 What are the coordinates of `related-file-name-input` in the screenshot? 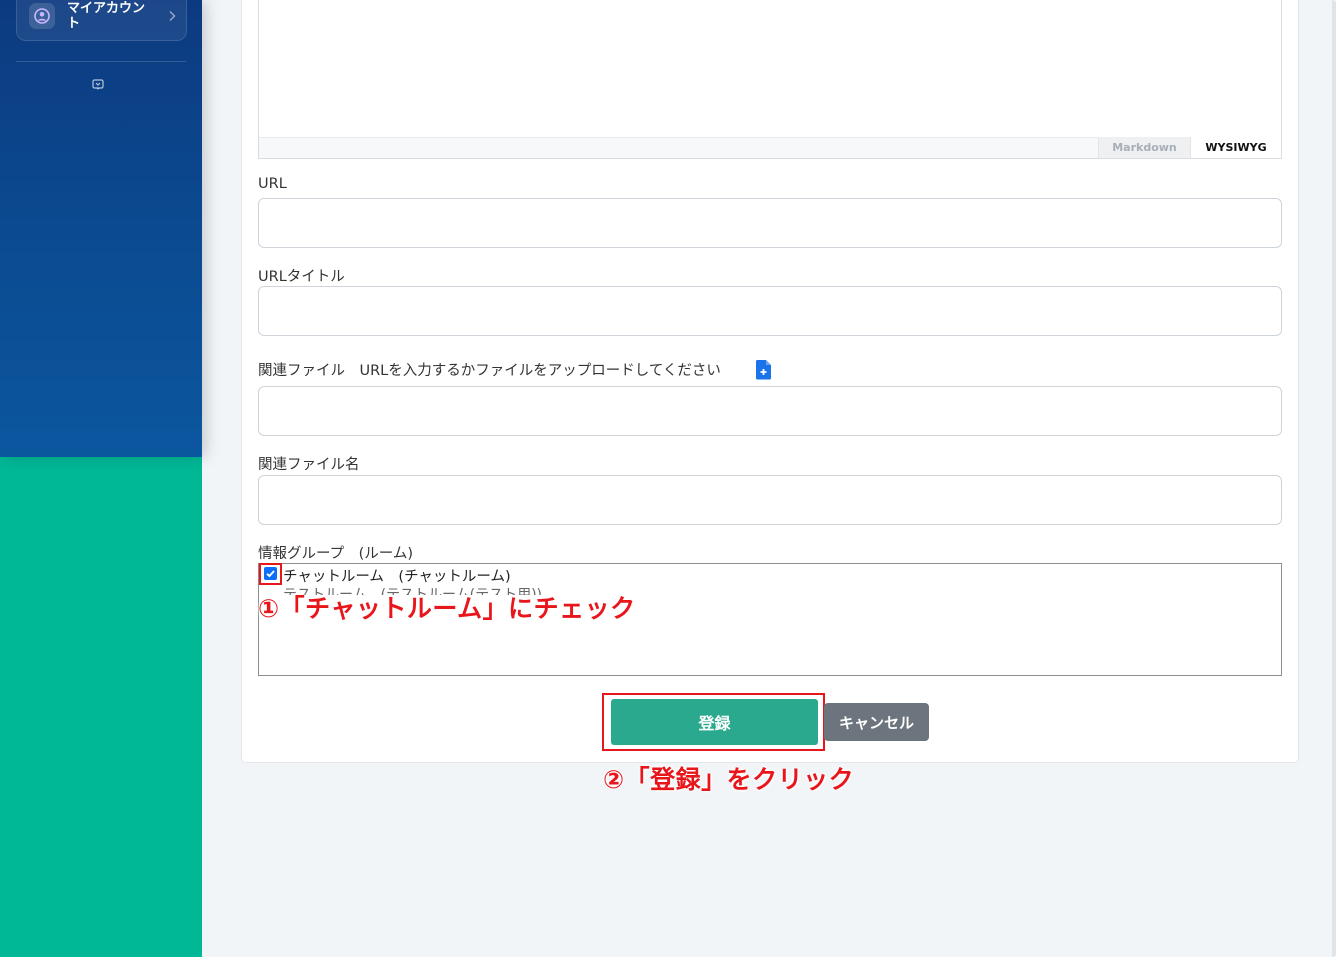 It's located at (770, 500).